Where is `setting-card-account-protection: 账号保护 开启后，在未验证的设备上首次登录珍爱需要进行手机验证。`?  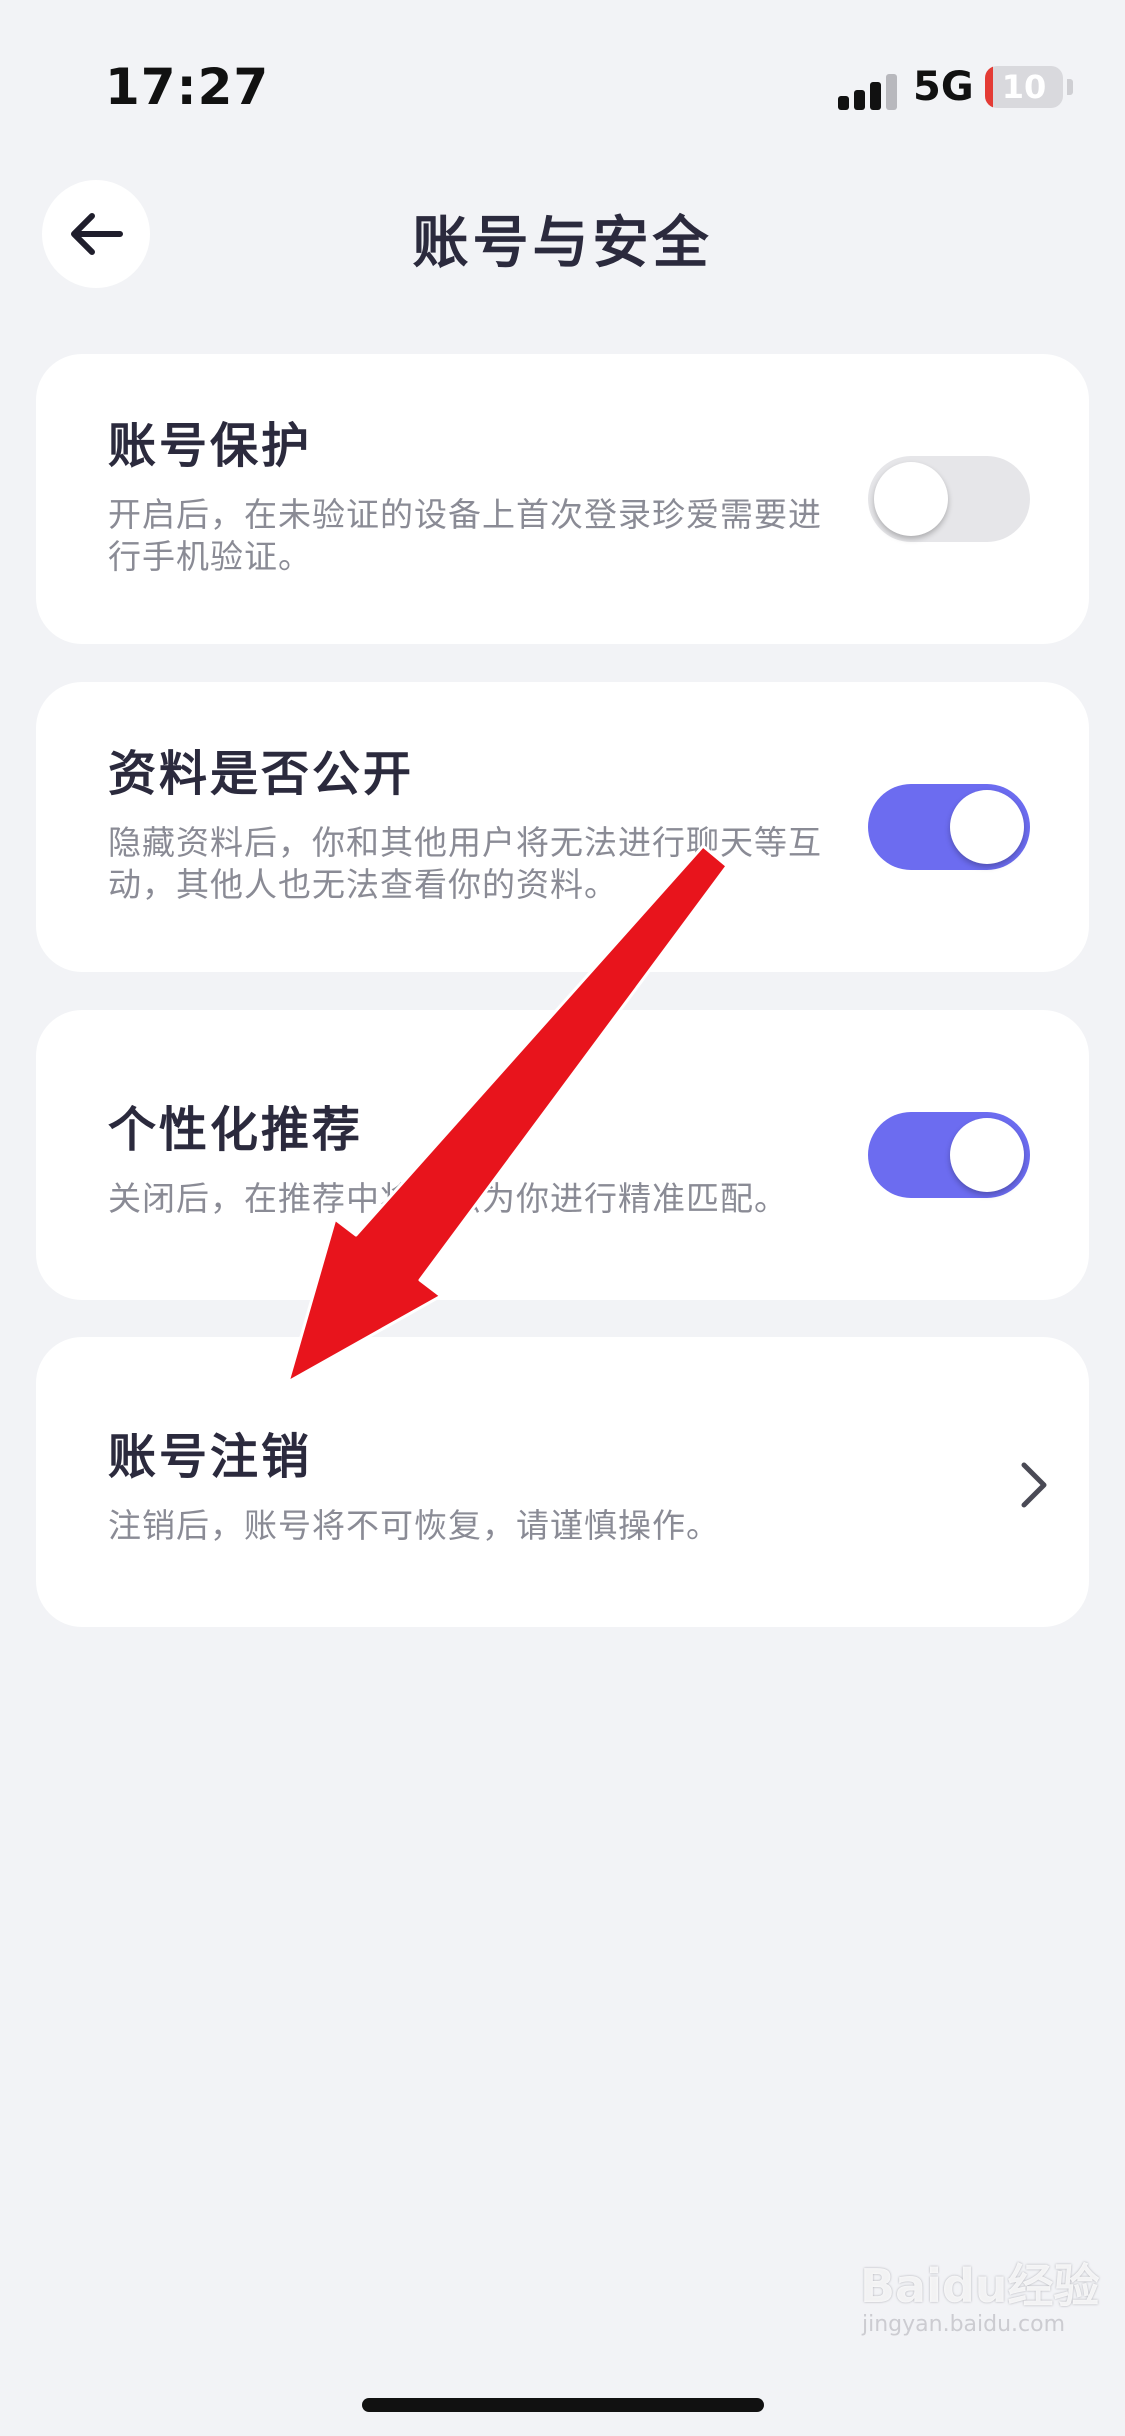
setting-card-account-protection: 账号保护 开启后，在未验证的设备上首次登录珍爱需要进行手机验证。 is located at coordinates (562, 499).